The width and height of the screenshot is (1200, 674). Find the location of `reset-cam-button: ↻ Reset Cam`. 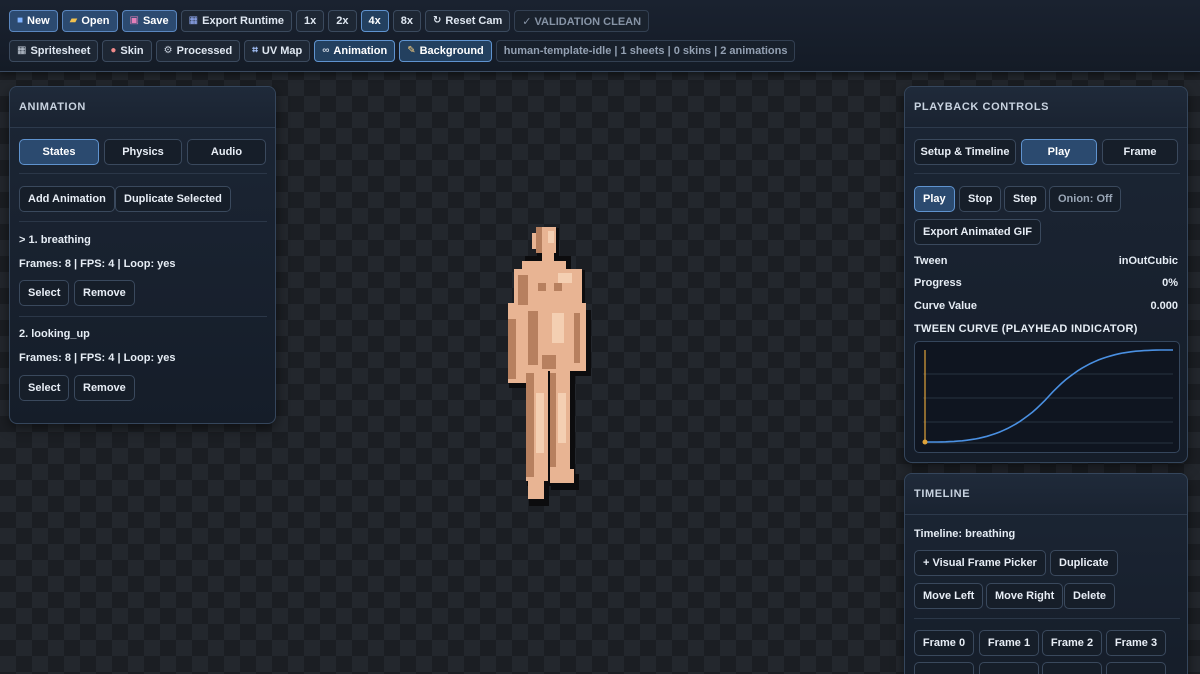

reset-cam-button: ↻ Reset Cam is located at coordinates (468, 21).